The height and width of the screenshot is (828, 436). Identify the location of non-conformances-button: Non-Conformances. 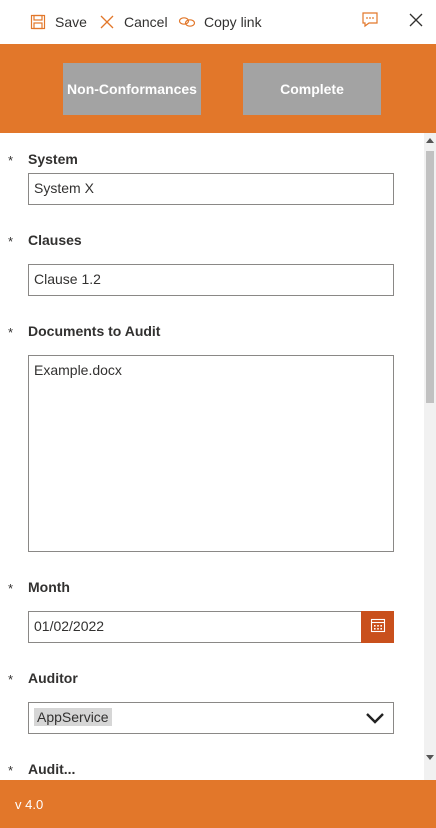
(132, 89).